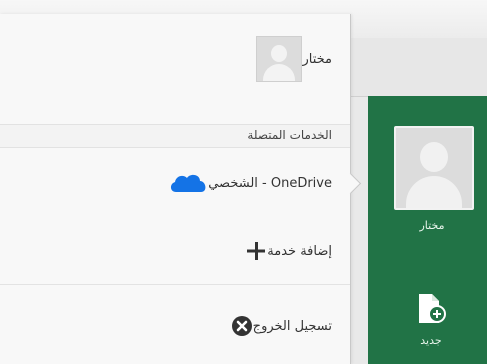  I want to click on divider, so click(175, 284).